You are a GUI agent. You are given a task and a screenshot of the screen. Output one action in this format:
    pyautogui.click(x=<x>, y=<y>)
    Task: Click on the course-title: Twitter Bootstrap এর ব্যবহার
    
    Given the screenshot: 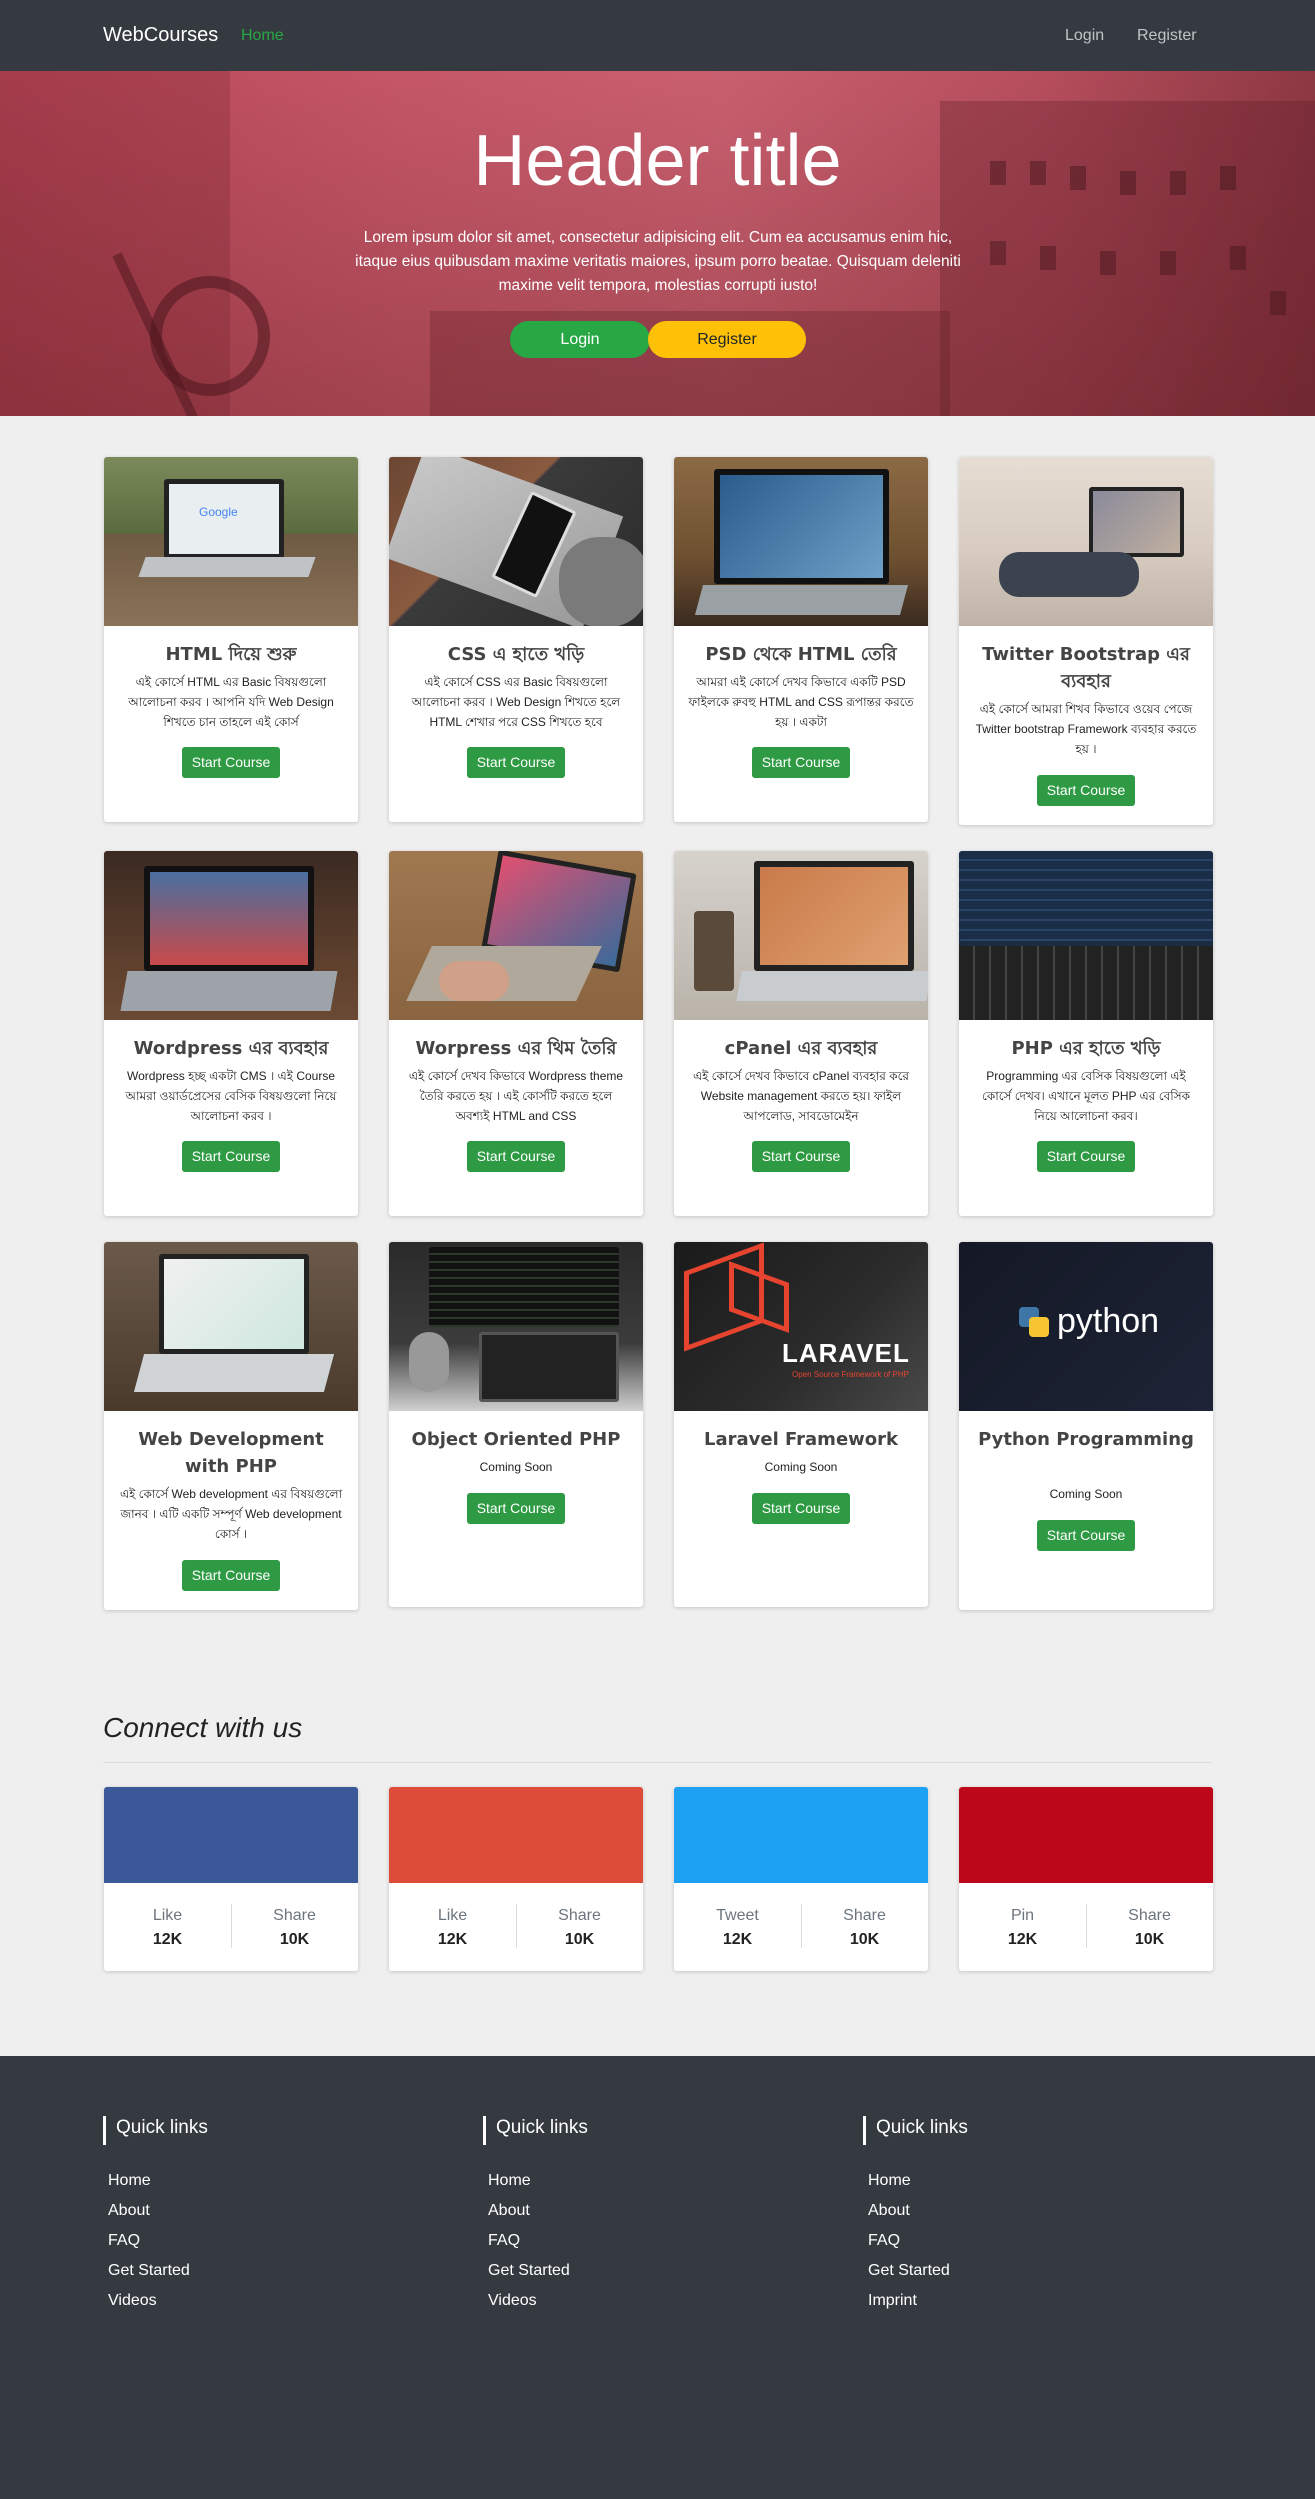 What is the action you would take?
    pyautogui.click(x=1086, y=668)
    